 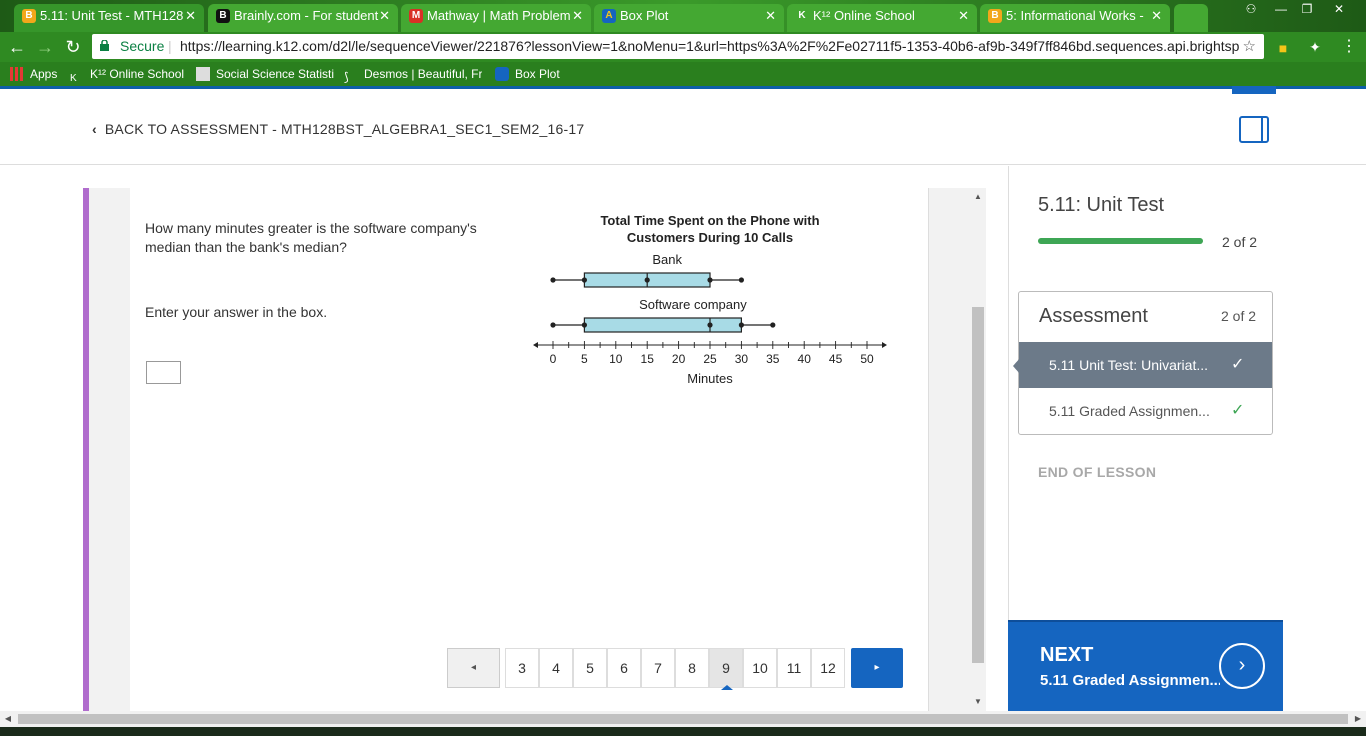 What do you see at coordinates (667, 259) in the screenshot?
I see `series-label: Bank` at bounding box center [667, 259].